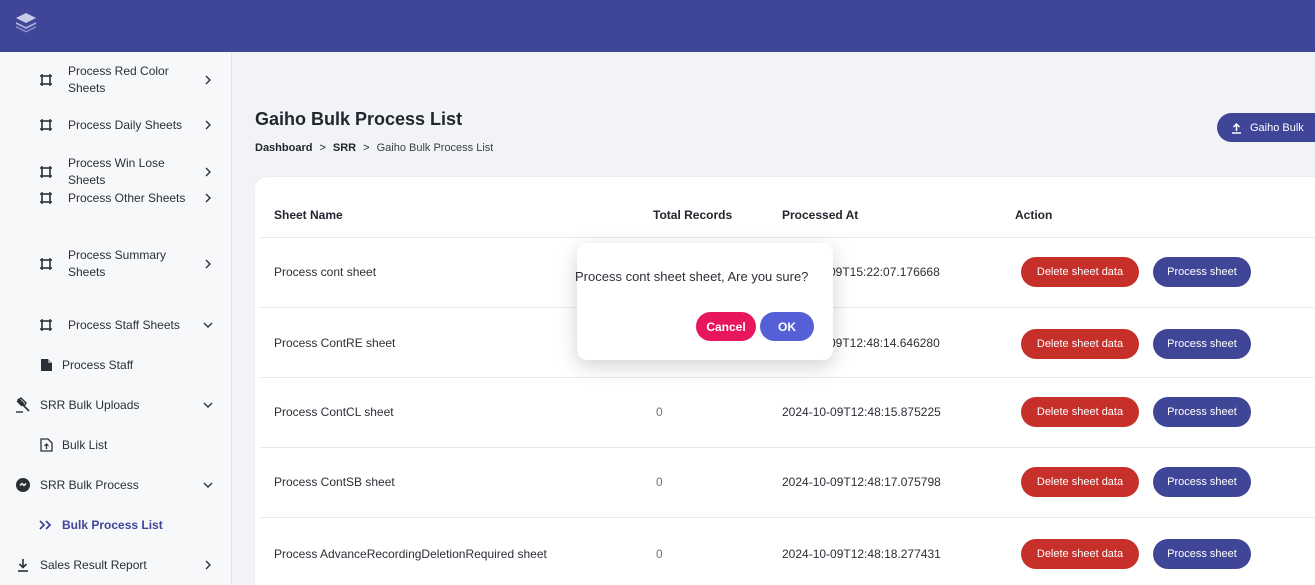  I want to click on sidebar-item-label: Bulk Process List, so click(112, 525).